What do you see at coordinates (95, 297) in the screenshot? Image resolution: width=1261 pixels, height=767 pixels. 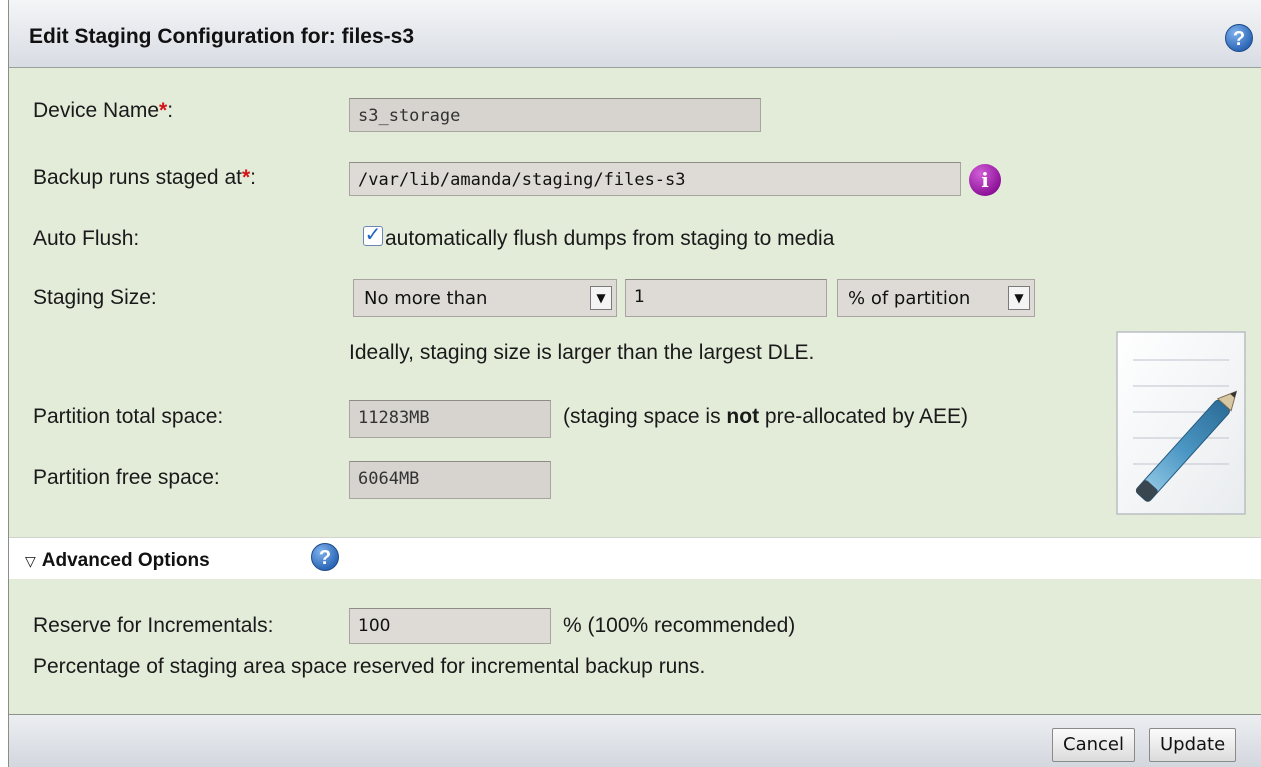 I see `staging-size-label: Staging Size:` at bounding box center [95, 297].